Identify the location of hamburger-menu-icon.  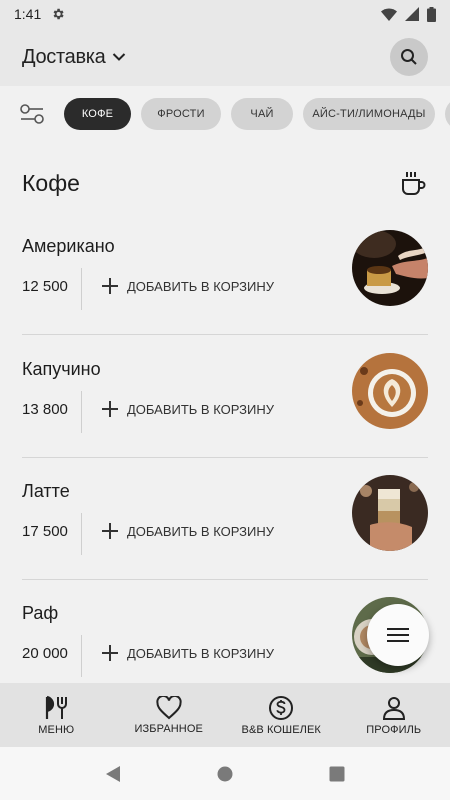
(398, 635).